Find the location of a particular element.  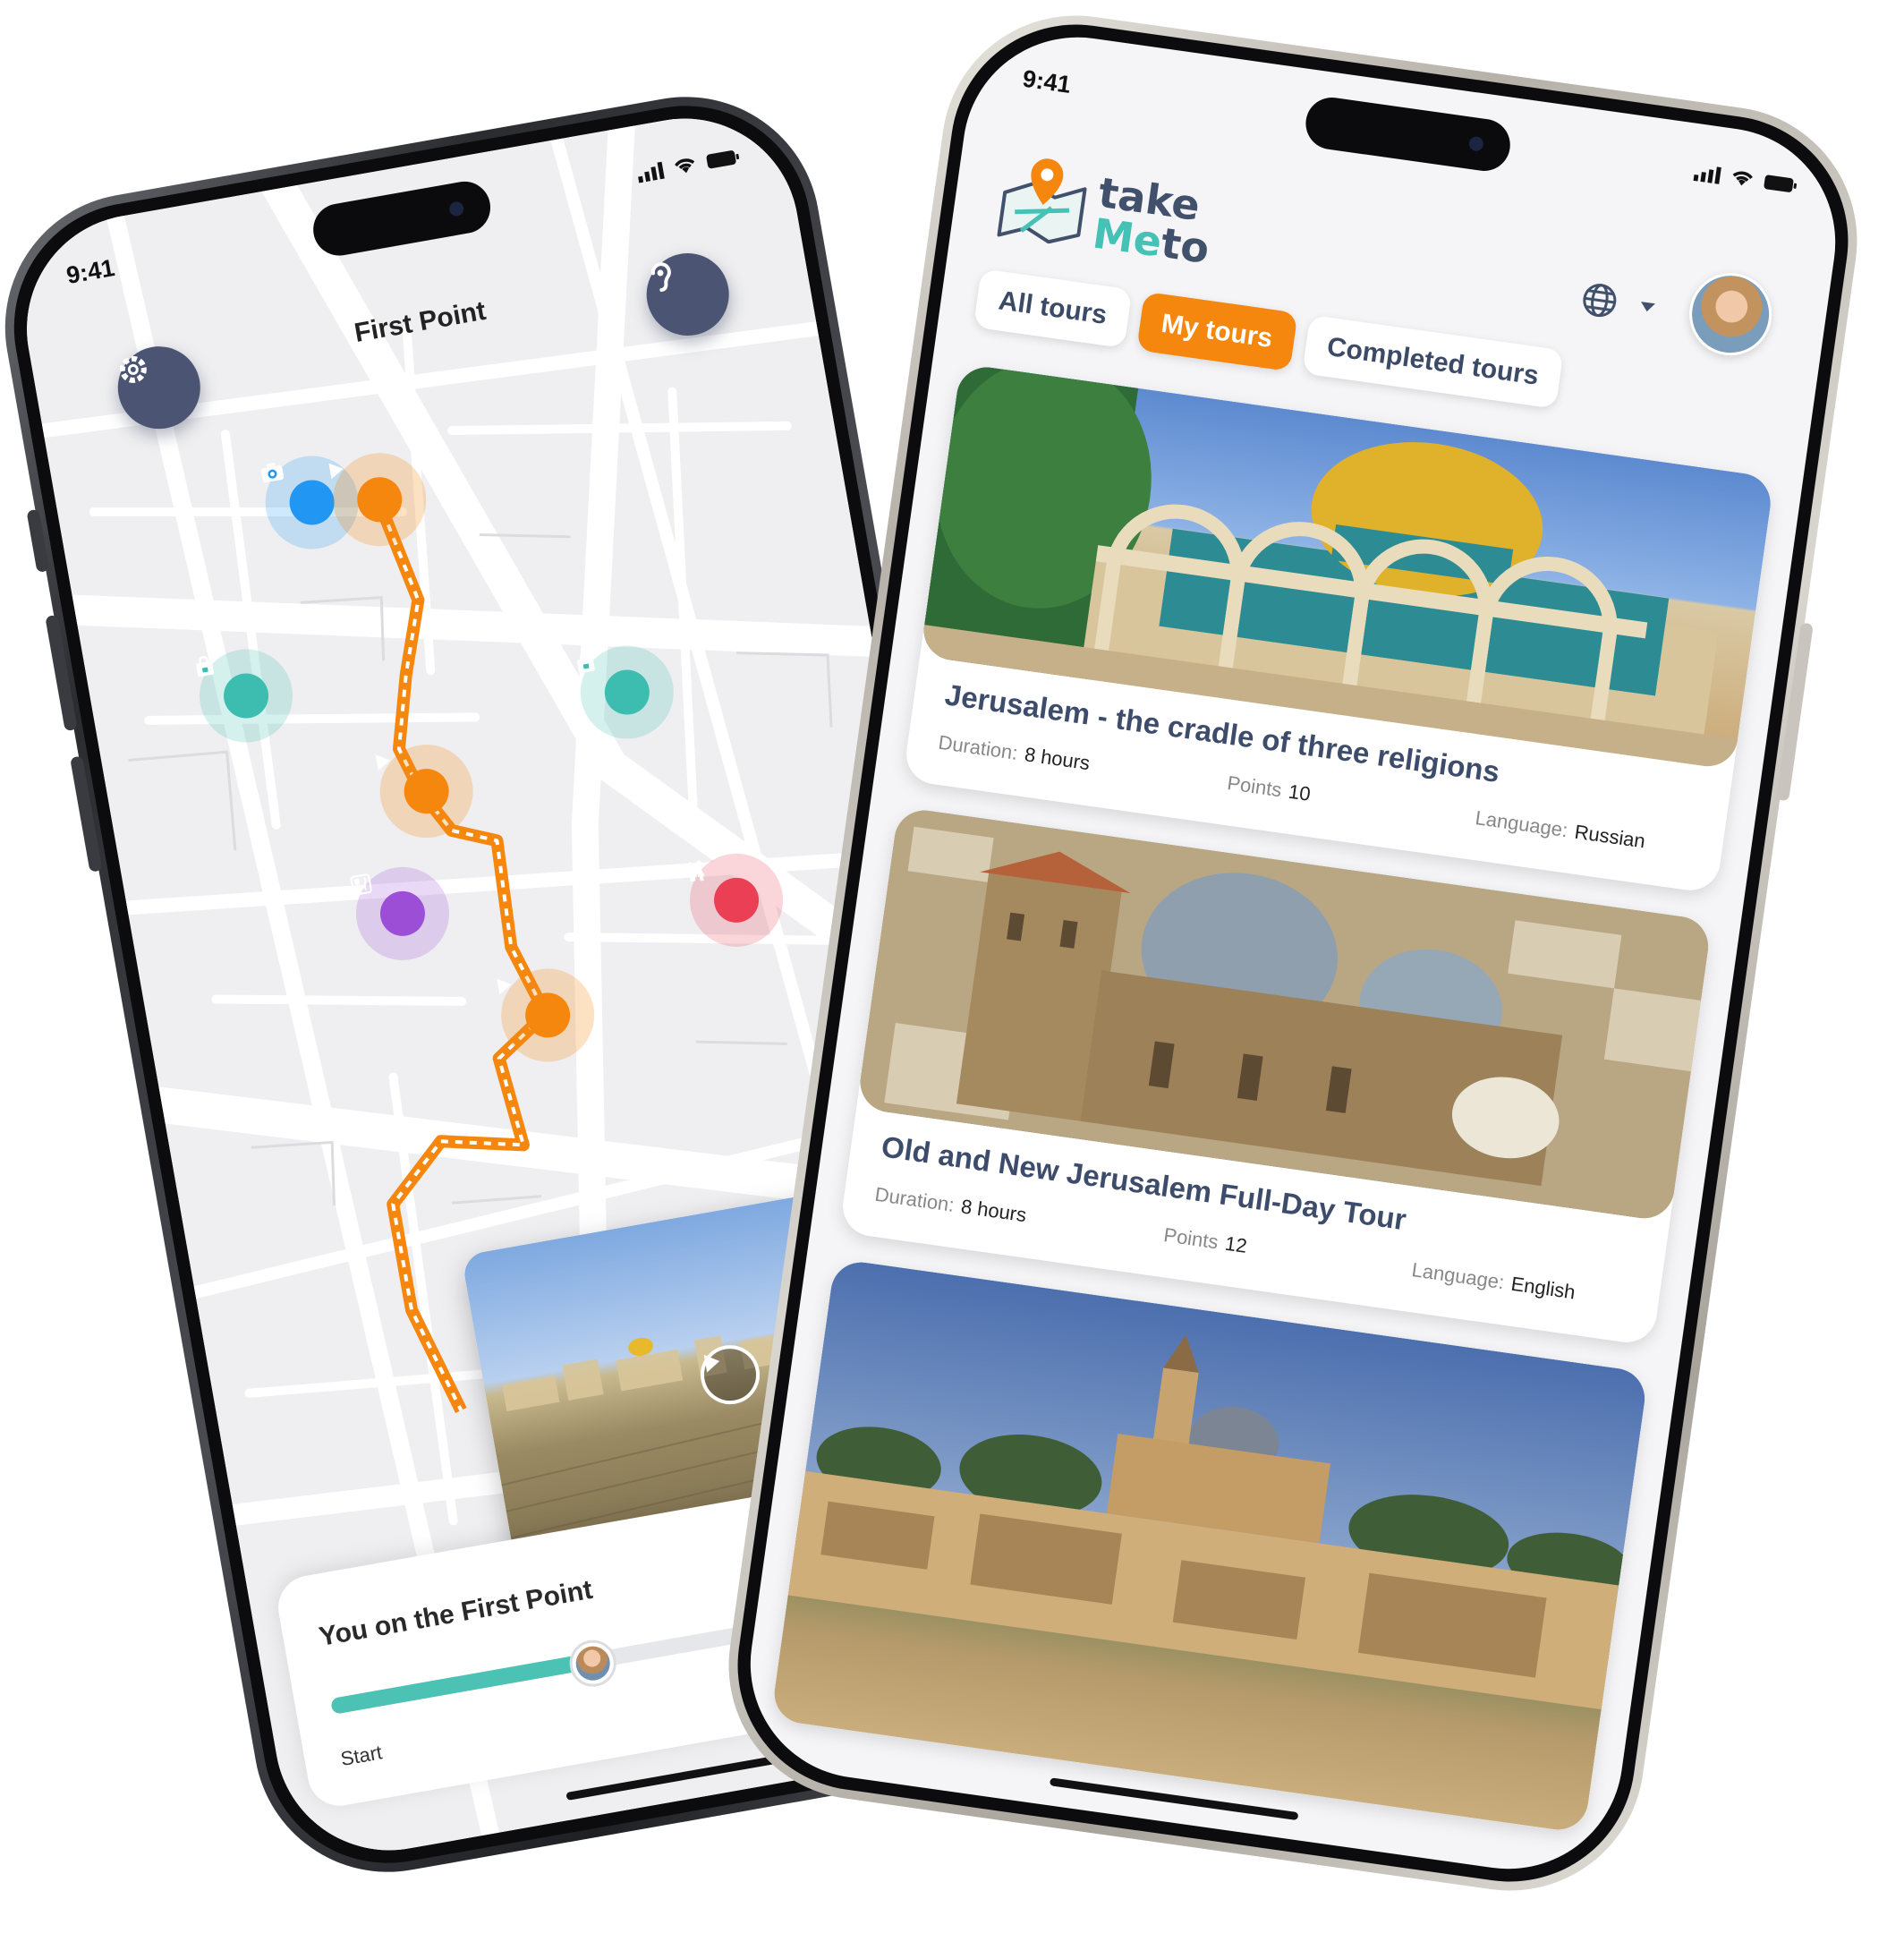

camera-icon is located at coordinates (272, 473).